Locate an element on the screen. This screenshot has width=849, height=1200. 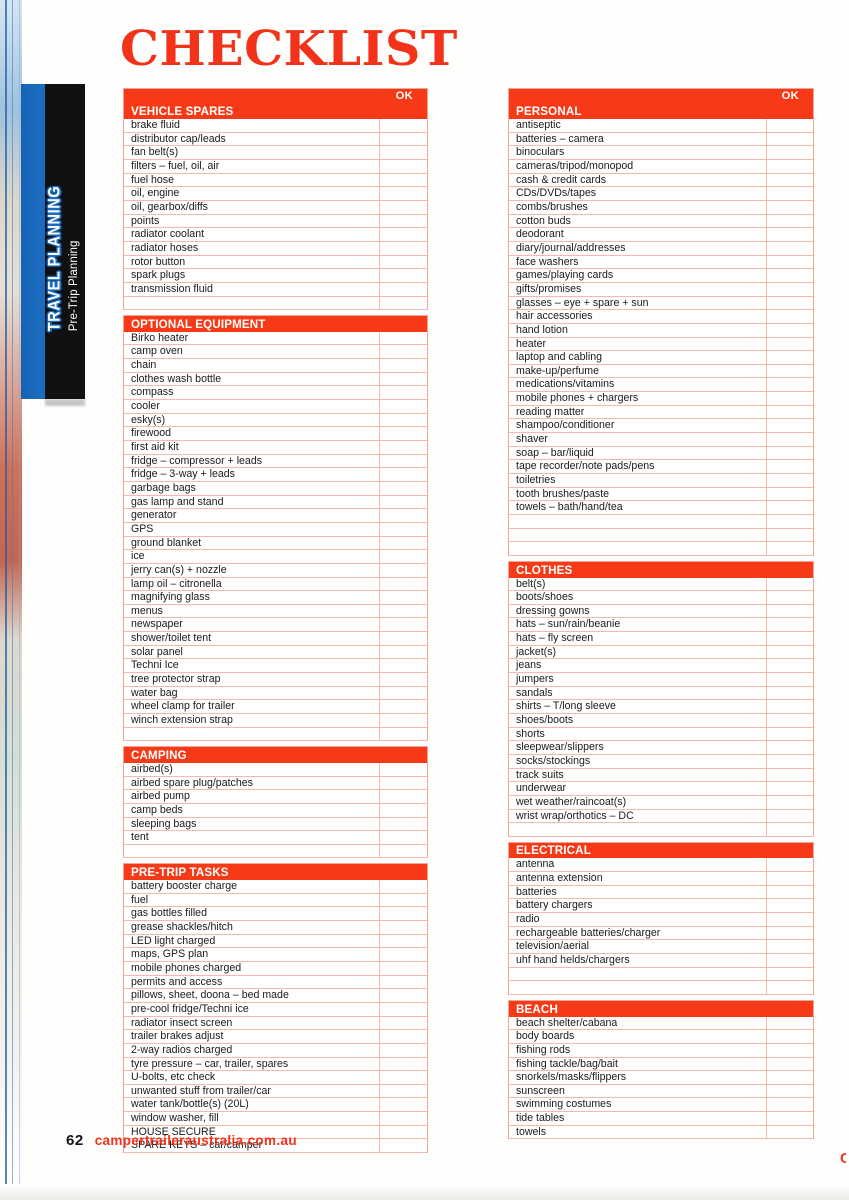
checklist-row: television/aerial is located at coordinates (661, 947).